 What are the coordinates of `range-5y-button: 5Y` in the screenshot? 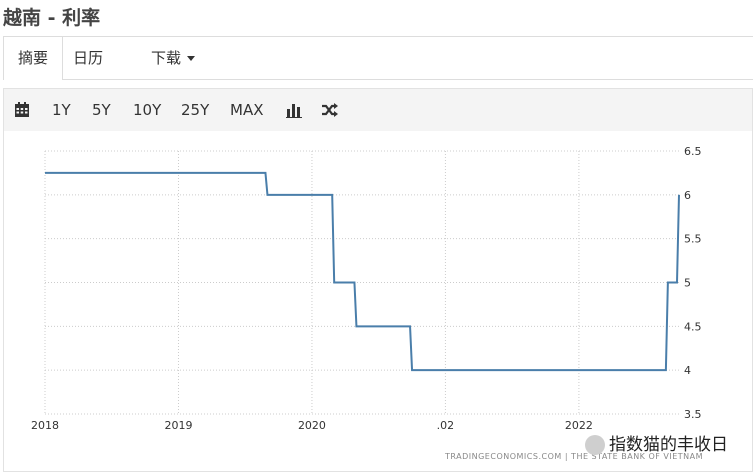 It's located at (101, 110).